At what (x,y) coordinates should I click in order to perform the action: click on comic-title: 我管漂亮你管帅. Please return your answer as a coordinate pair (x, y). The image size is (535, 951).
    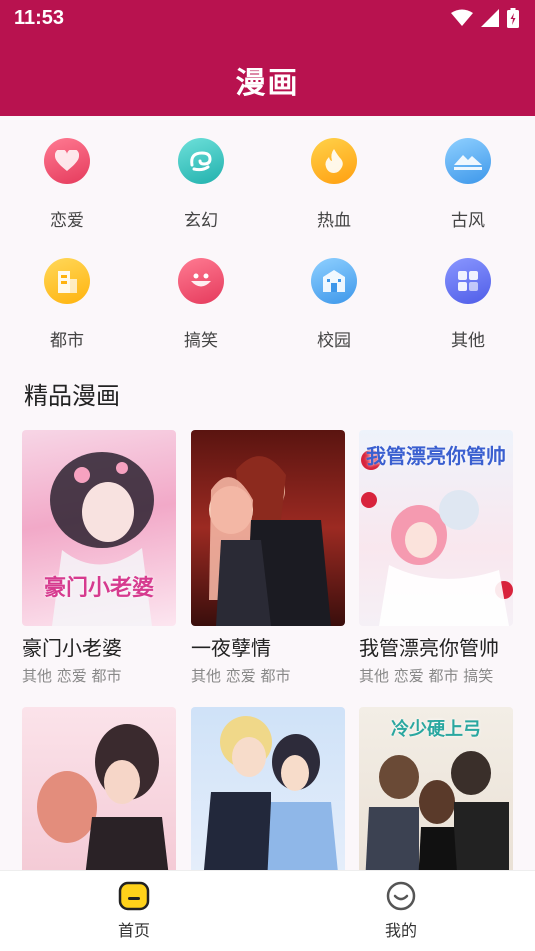
    Looking at the image, I should click on (429, 648).